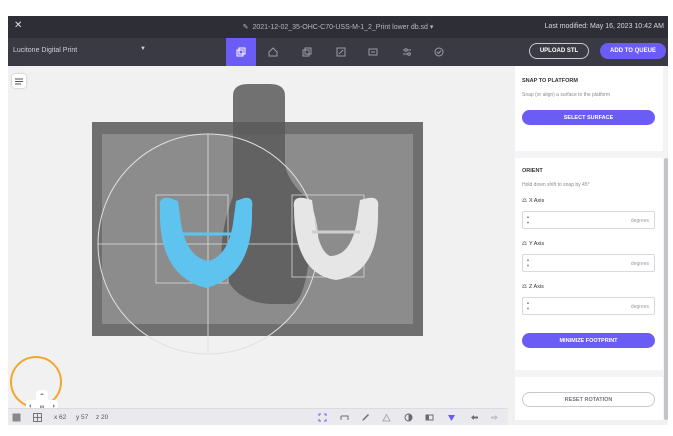 This screenshot has height=436, width=673. Describe the element at coordinates (588, 220) in the screenshot. I see `x-axis-input: ▲ ▼ degrees` at that location.